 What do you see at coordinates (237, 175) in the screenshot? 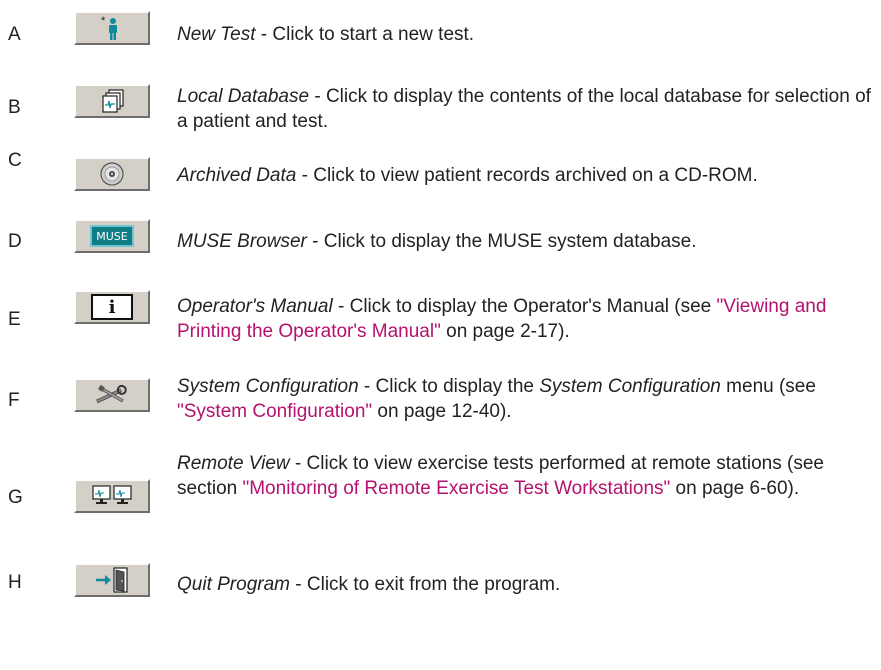
I see `item-title: Archived Data` at bounding box center [237, 175].